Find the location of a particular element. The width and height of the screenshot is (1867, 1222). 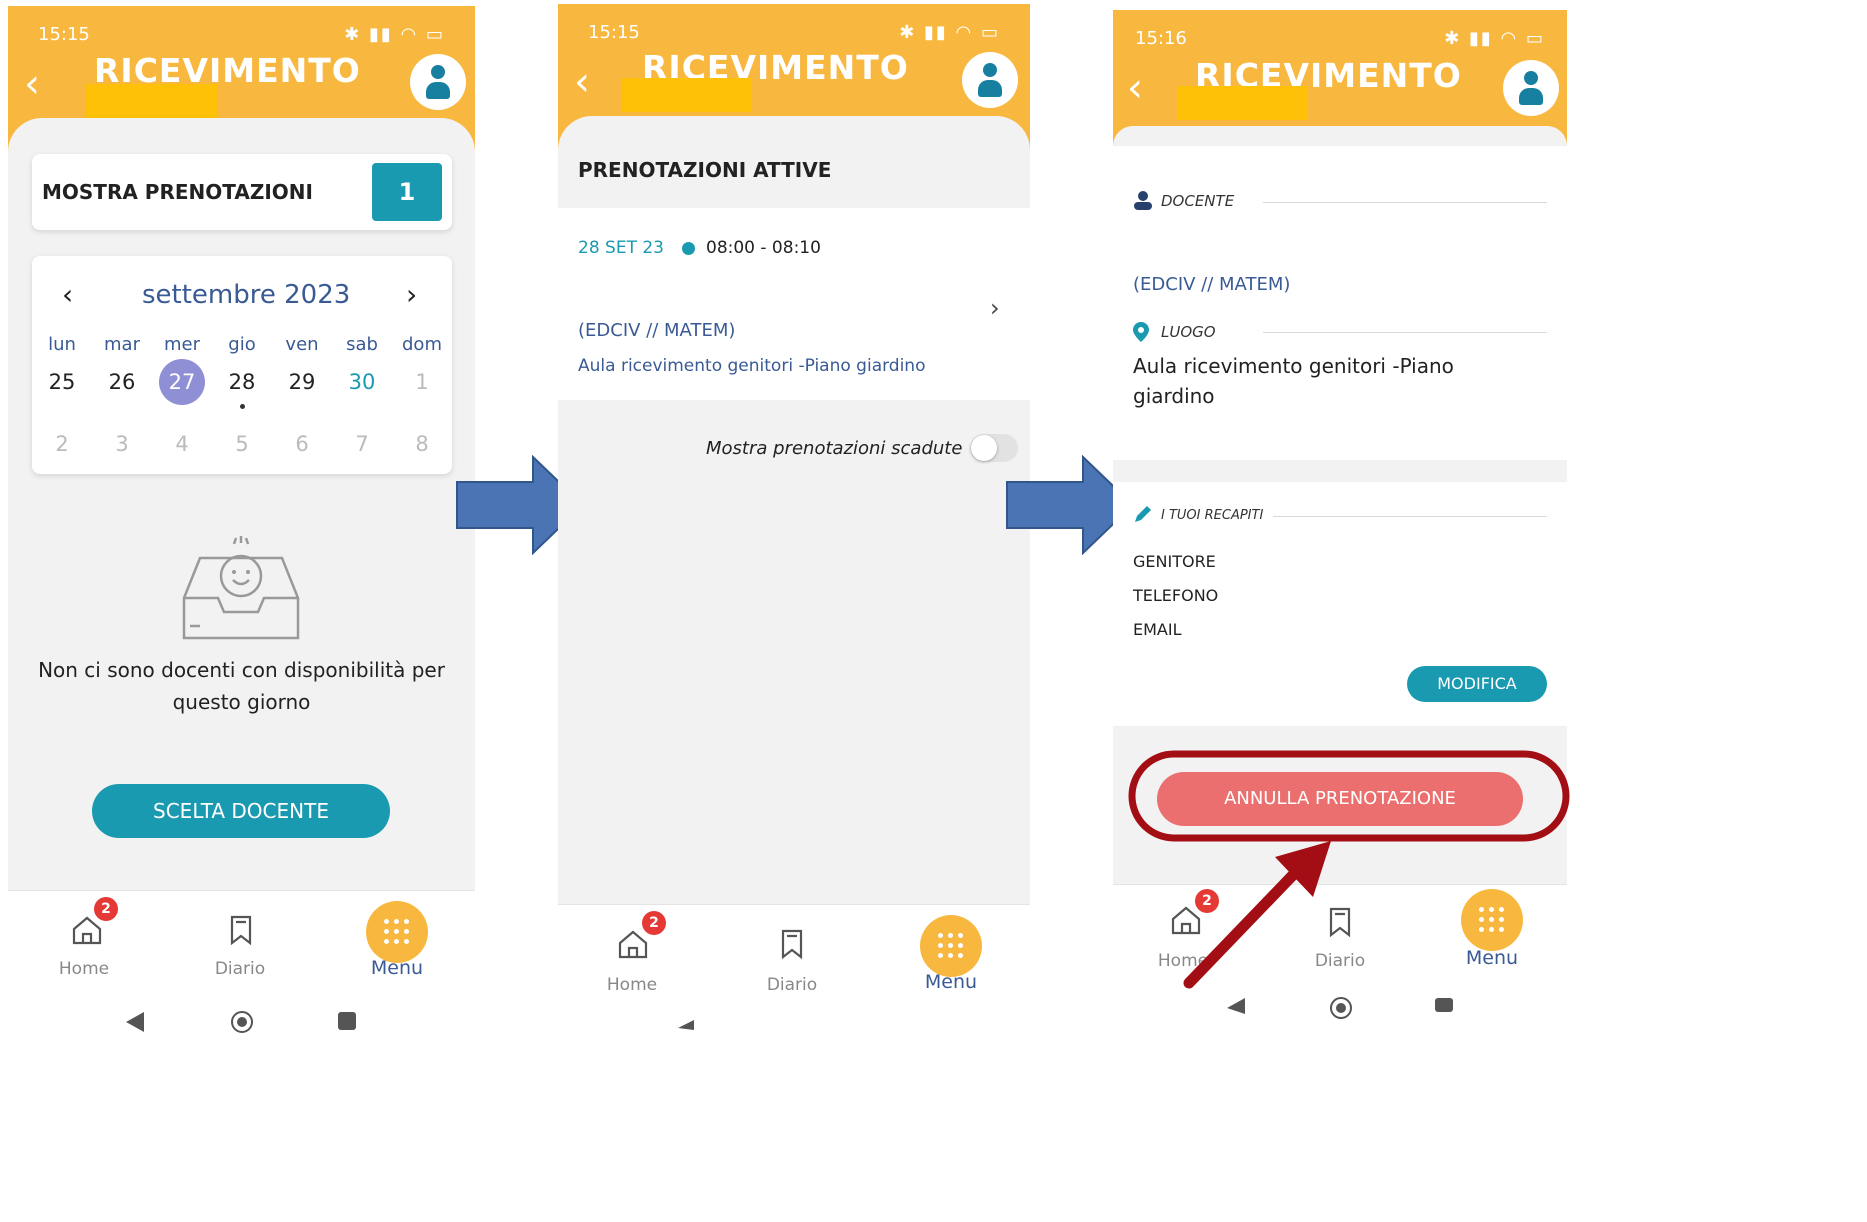

calendar-day: 6 is located at coordinates (302, 444).